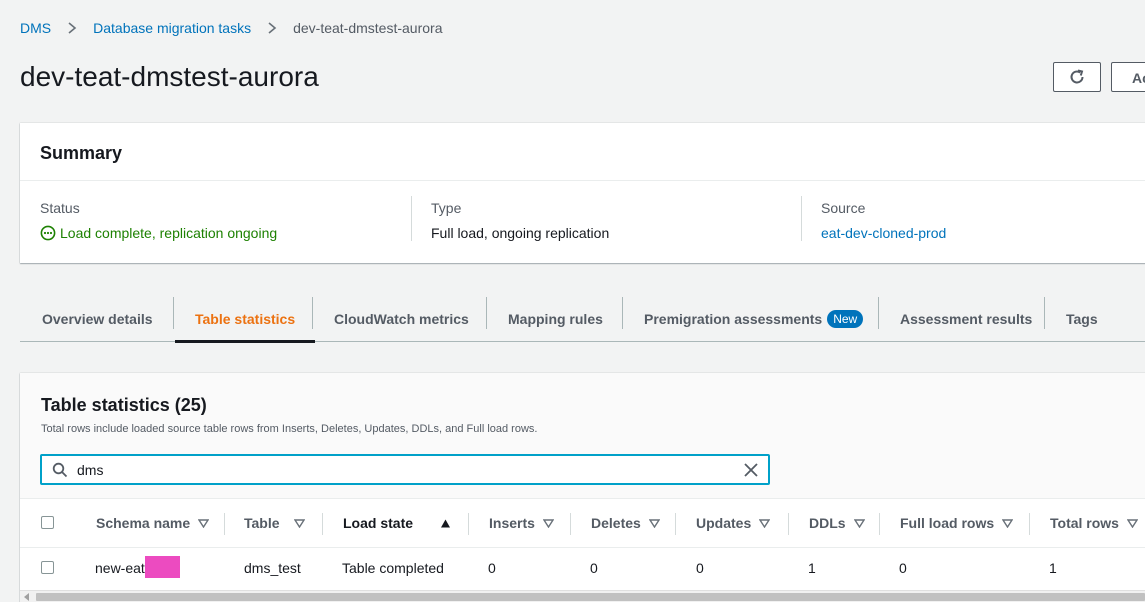  Describe the element at coordinates (555, 319) in the screenshot. I see `tab-mapping-rules: Mapping rules` at that location.